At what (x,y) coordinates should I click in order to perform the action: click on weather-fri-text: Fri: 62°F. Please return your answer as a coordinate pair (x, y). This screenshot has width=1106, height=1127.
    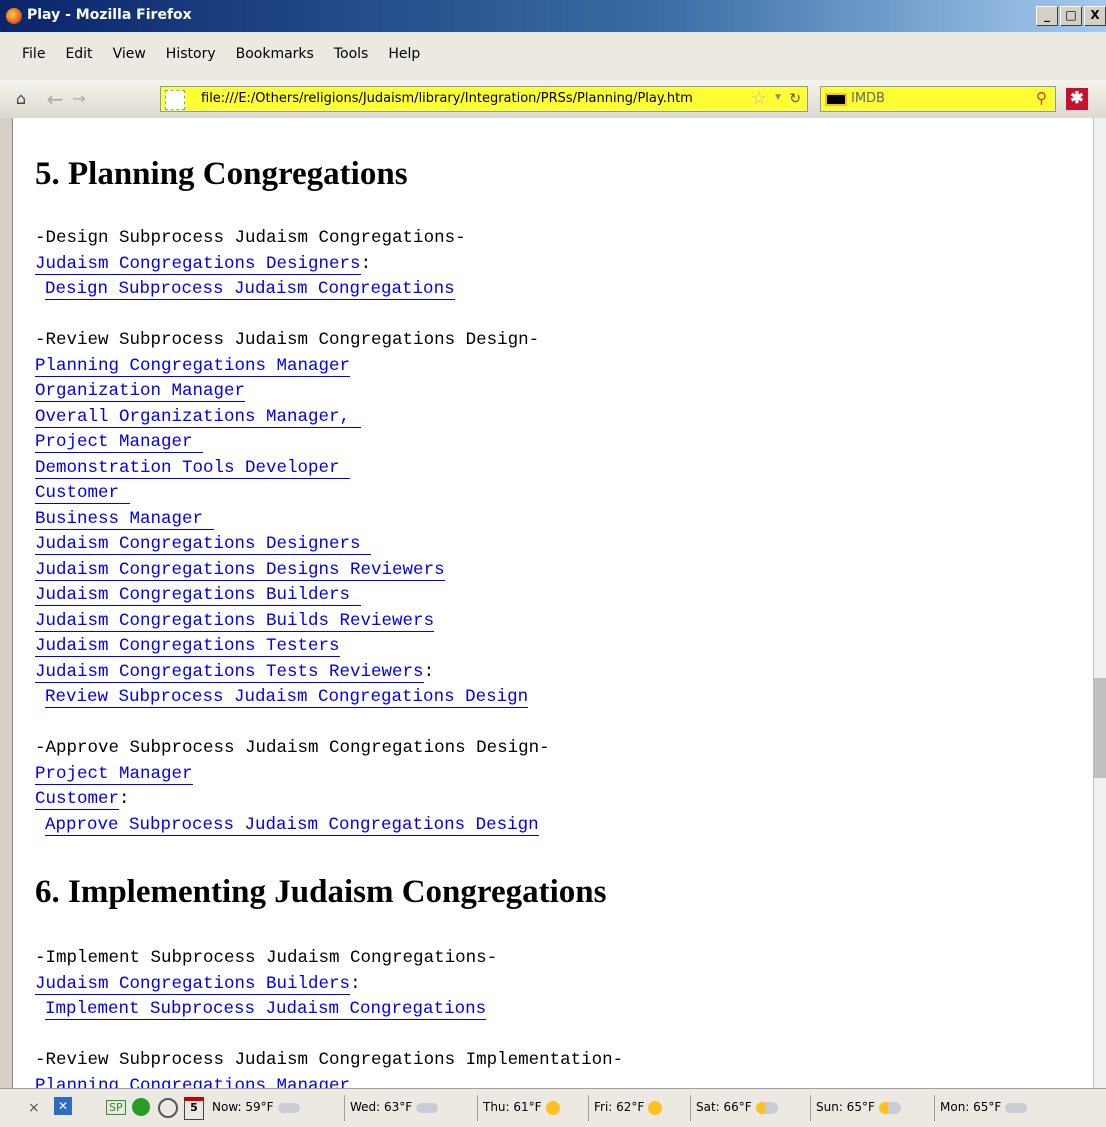
    Looking at the image, I should click on (619, 1107).